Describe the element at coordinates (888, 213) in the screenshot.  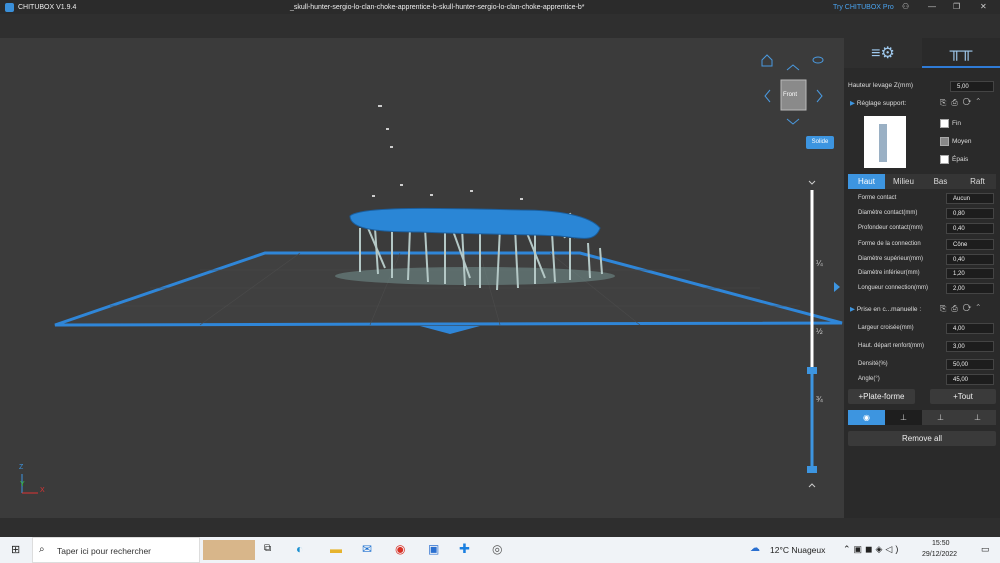
I see `param-label: Diamètre contact(mm)` at that location.